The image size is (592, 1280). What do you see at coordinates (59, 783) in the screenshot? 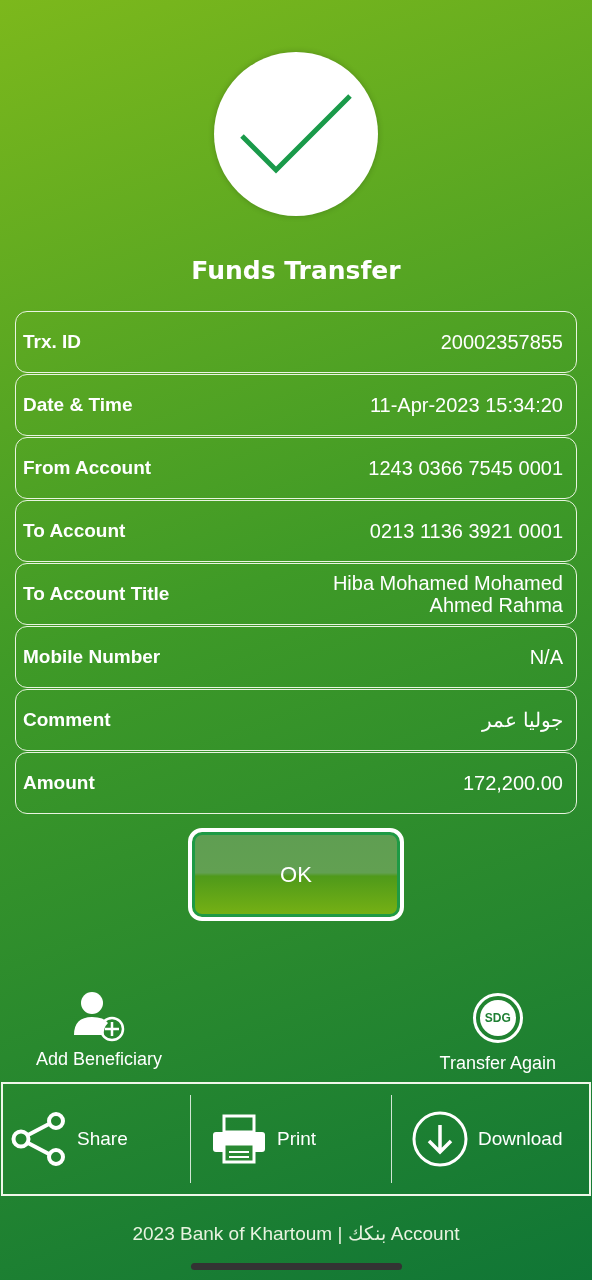
I see `detail-label: Amount` at bounding box center [59, 783].